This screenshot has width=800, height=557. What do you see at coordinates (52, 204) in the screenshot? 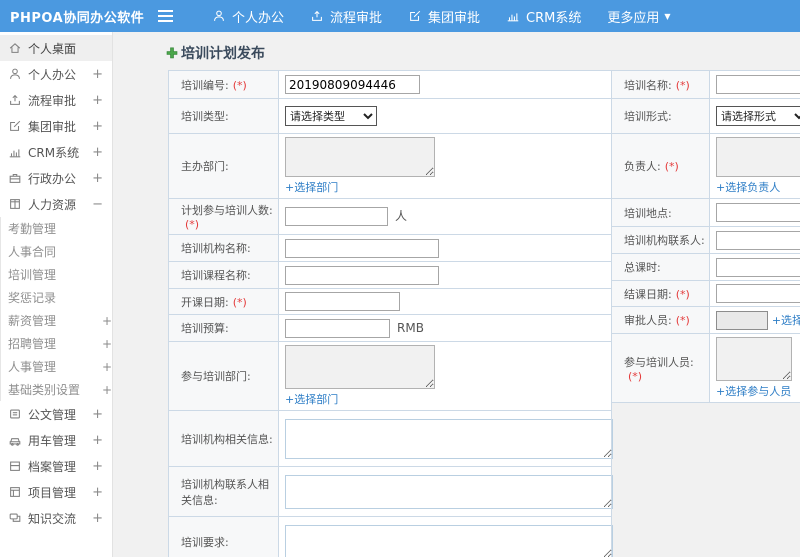
I see `sidebar-item-label: 人力资源` at bounding box center [52, 204].